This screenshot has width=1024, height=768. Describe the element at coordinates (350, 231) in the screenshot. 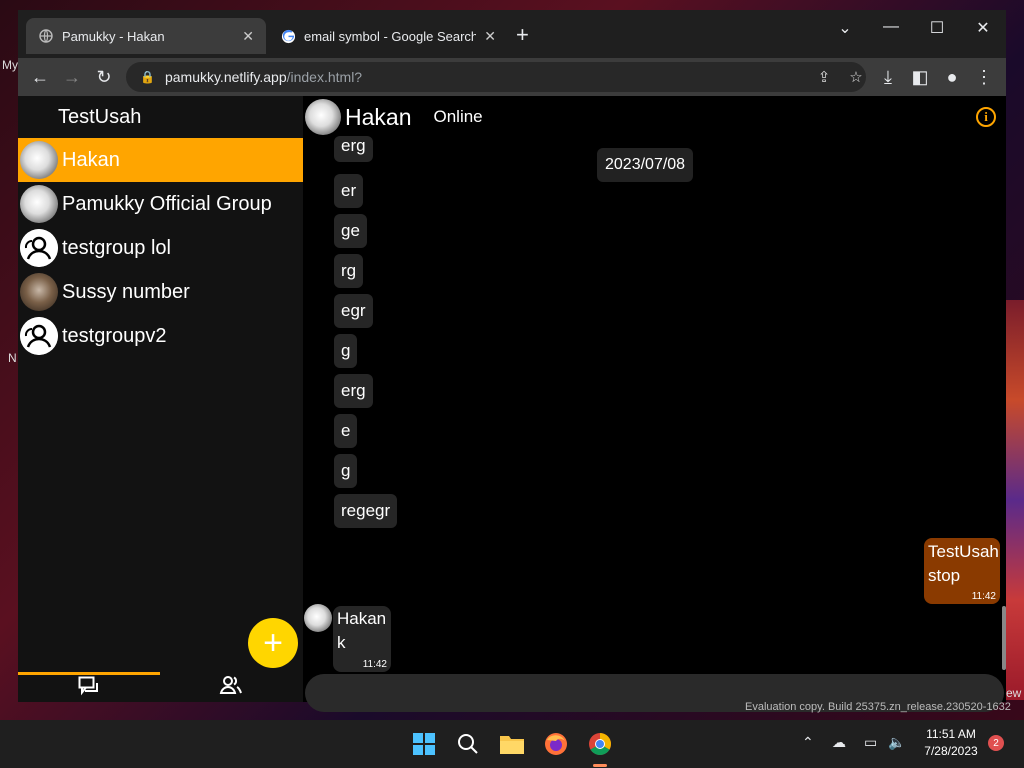

I see `message-bubble: ge` at that location.